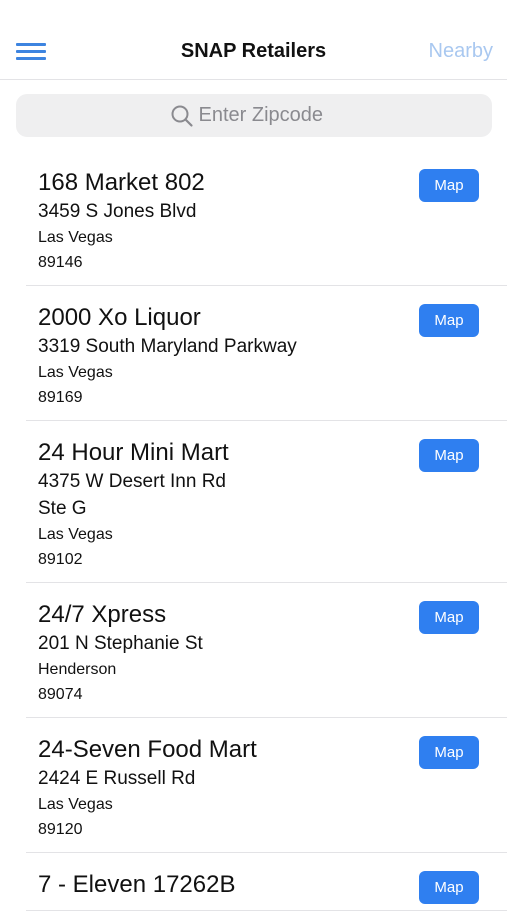 Image resolution: width=507 pixels, height=911 pixels. What do you see at coordinates (60, 262) in the screenshot?
I see `retailer-zip: 89146` at bounding box center [60, 262].